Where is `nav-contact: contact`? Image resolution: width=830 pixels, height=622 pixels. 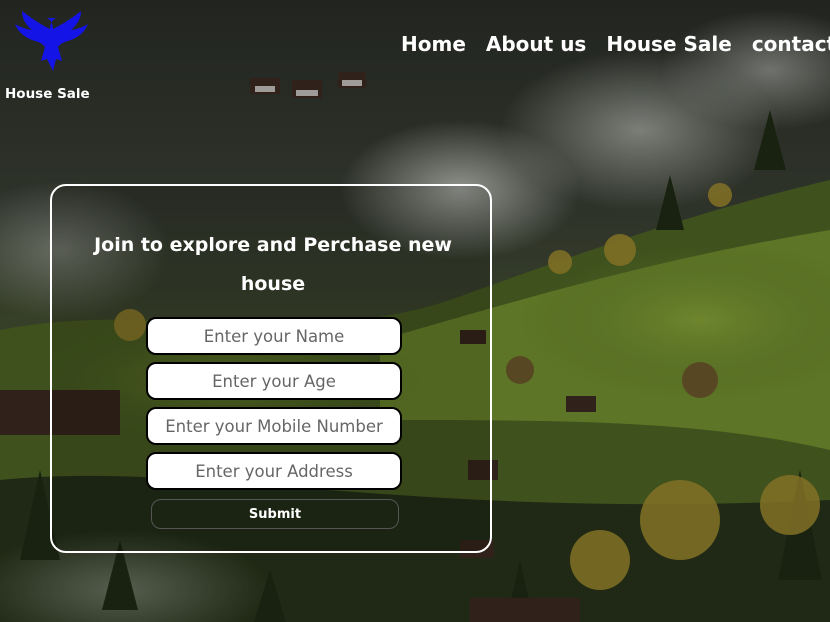 nav-contact: contact is located at coordinates (791, 44).